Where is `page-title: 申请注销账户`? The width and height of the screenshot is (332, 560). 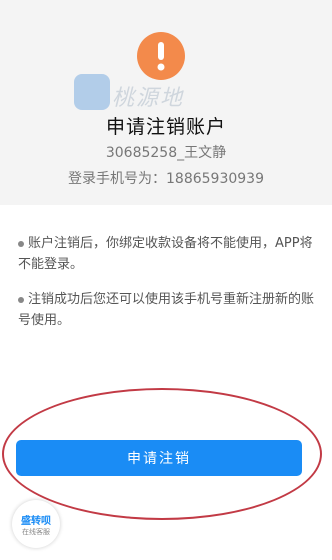
page-title: 申请注销账户 is located at coordinates (165, 127).